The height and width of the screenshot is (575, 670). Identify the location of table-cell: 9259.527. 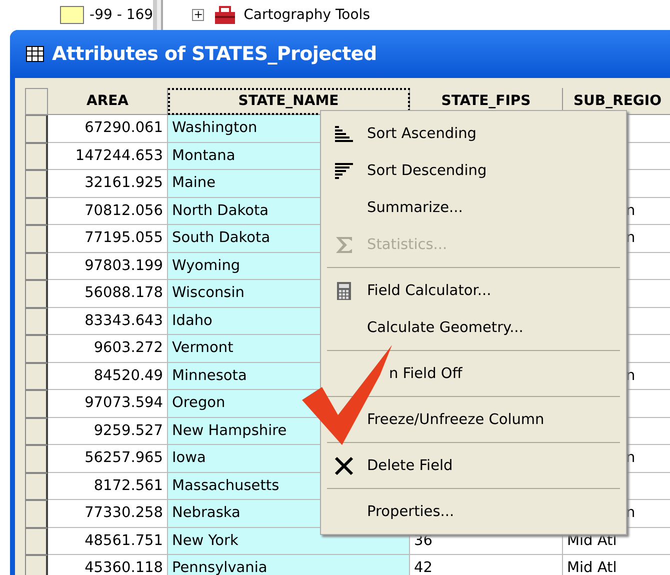
(108, 431).